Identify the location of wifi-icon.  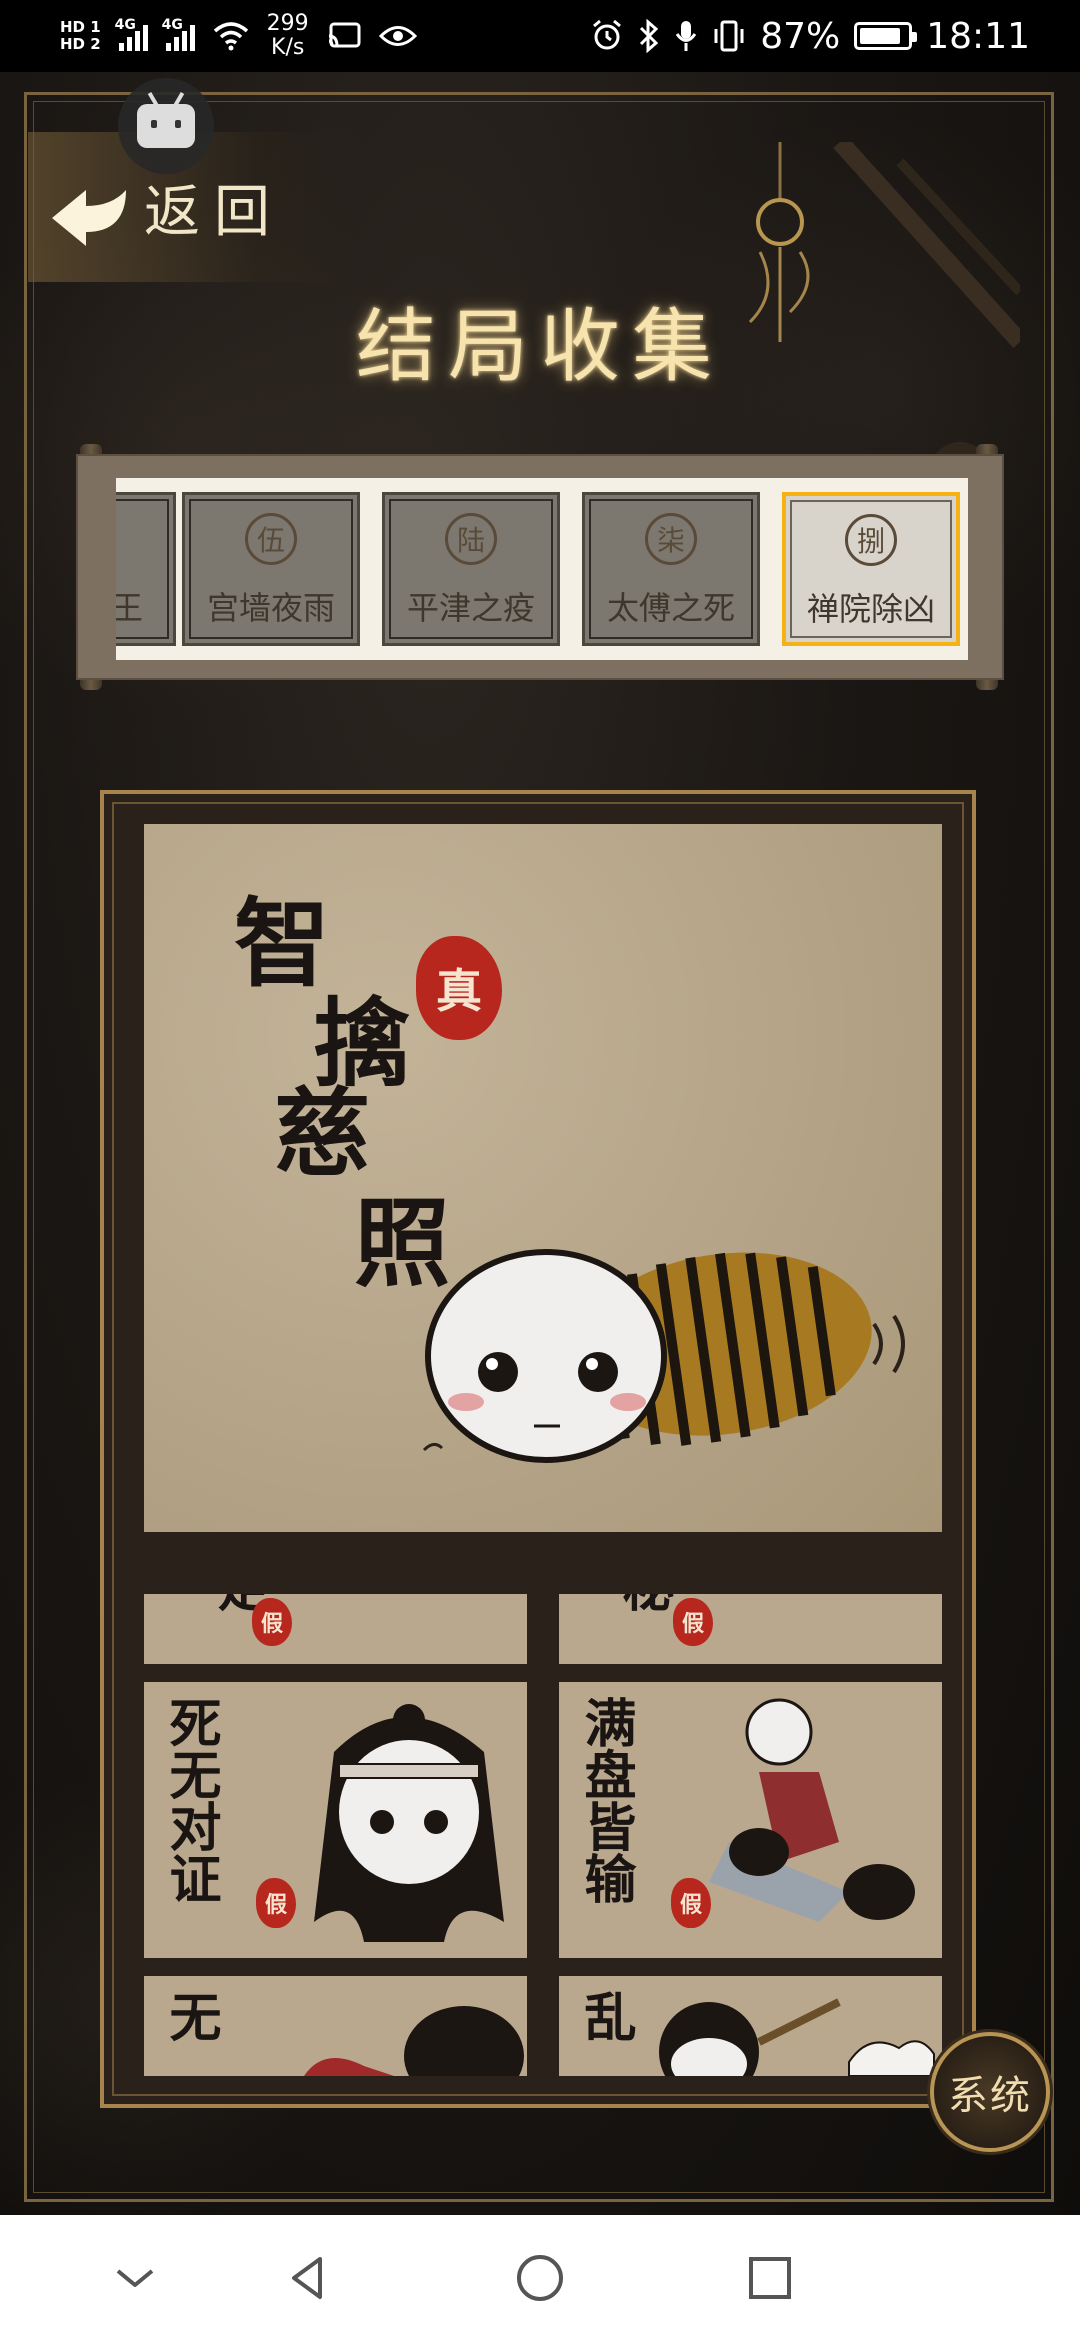
(230, 36).